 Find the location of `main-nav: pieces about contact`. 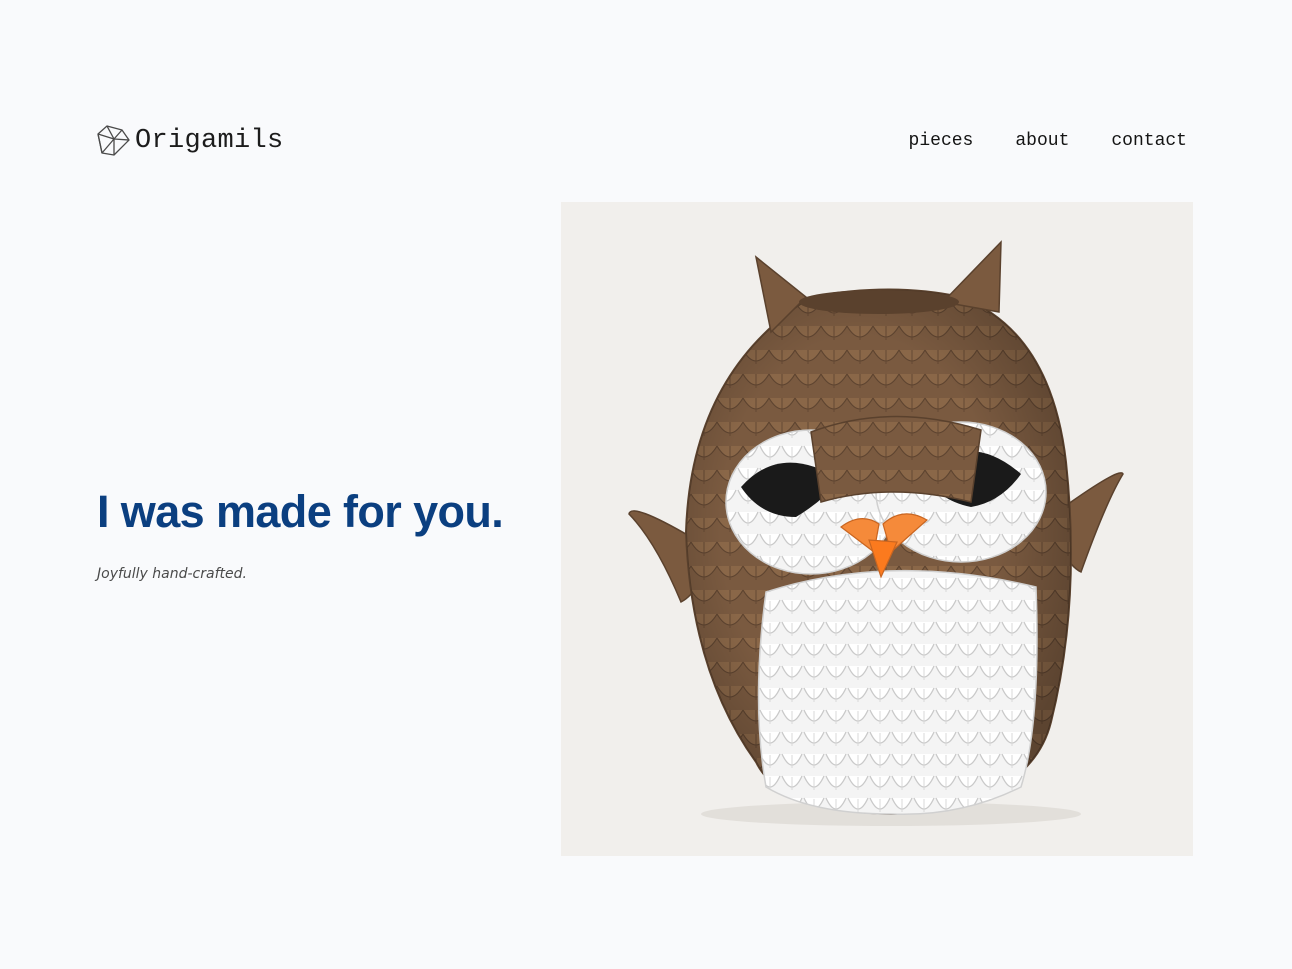

main-nav: pieces about contact is located at coordinates (1048, 141).